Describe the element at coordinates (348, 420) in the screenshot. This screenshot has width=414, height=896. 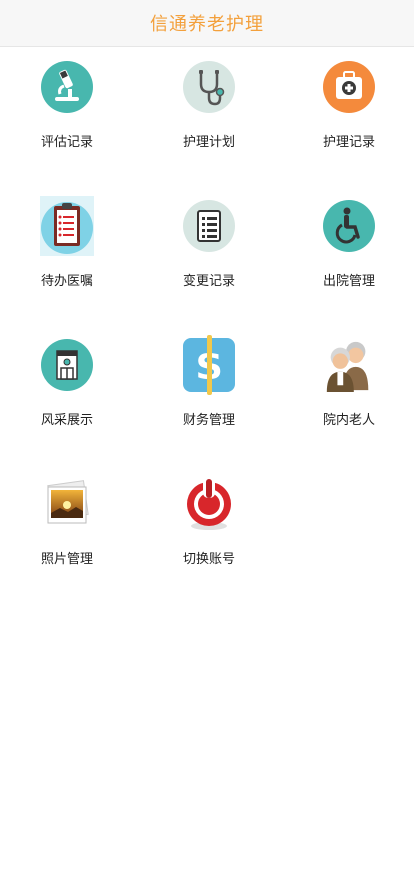
I see `menu-item-label: 院内老人` at that location.